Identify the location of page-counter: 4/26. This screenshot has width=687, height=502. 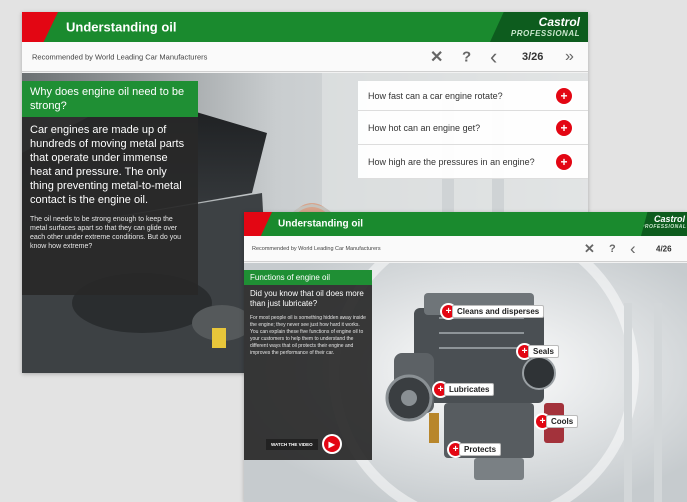
(664, 248).